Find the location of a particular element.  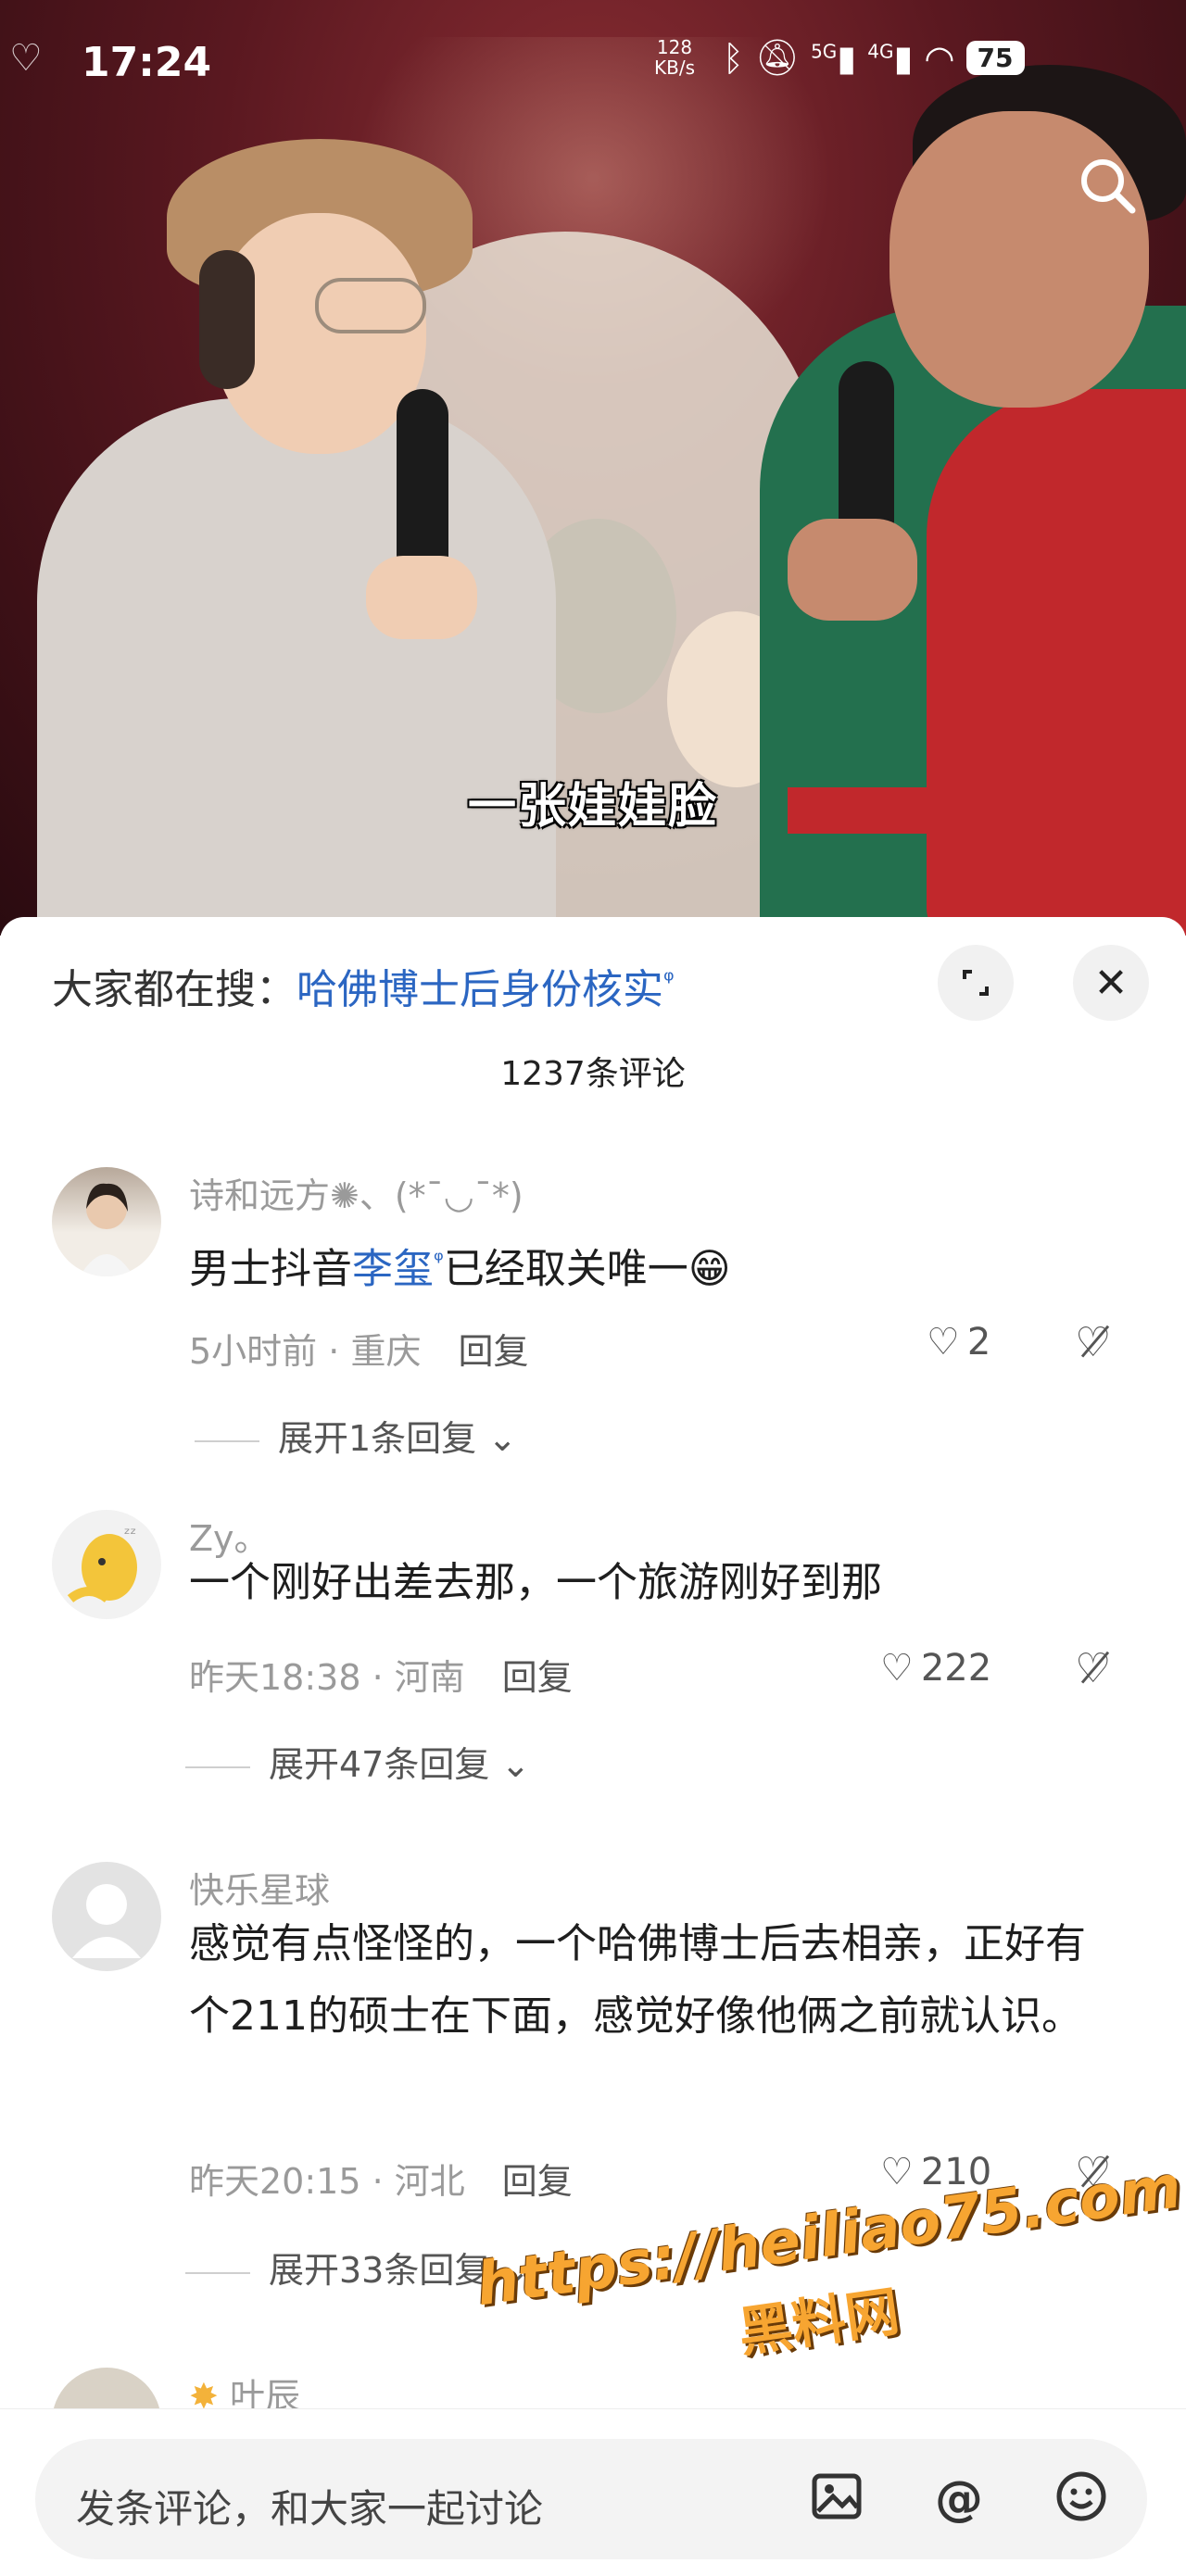

comment-meta: 5小时前 · 重庆 回复 is located at coordinates (359, 1351).